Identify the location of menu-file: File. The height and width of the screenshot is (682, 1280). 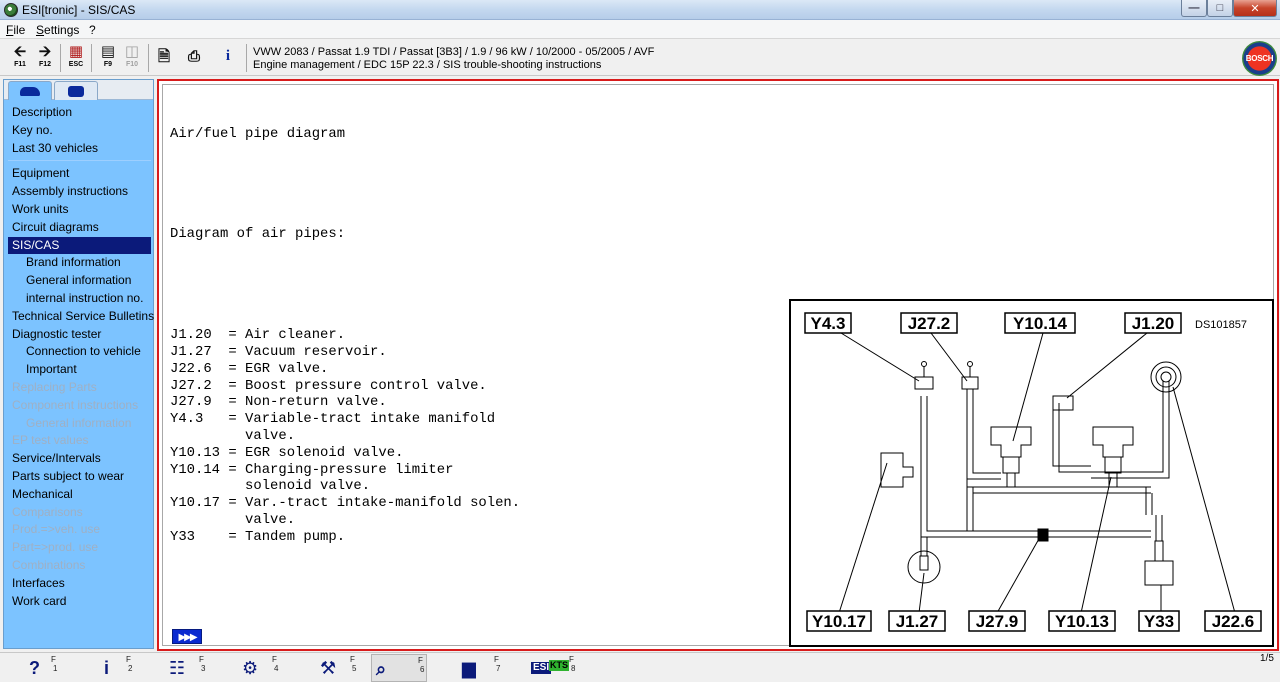
(15, 30).